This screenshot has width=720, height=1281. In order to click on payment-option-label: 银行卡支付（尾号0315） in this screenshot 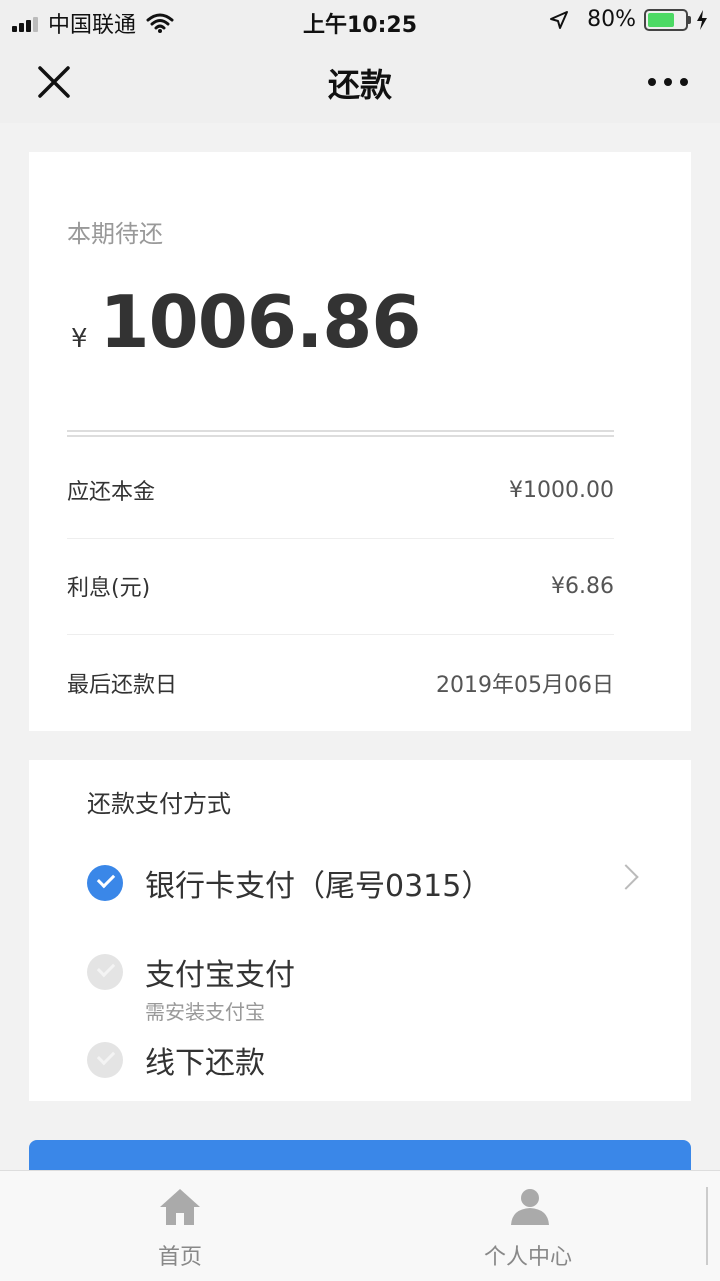, I will do `click(318, 886)`.